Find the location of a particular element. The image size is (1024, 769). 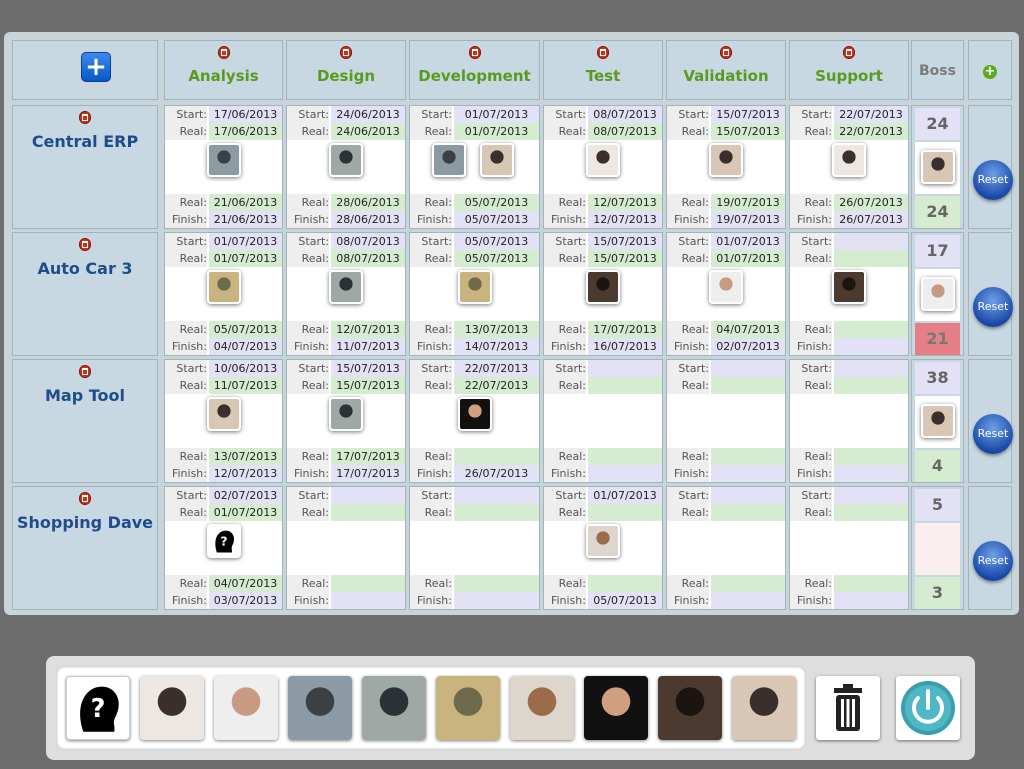

date-value: 12/07/2013 is located at coordinates (245, 473).